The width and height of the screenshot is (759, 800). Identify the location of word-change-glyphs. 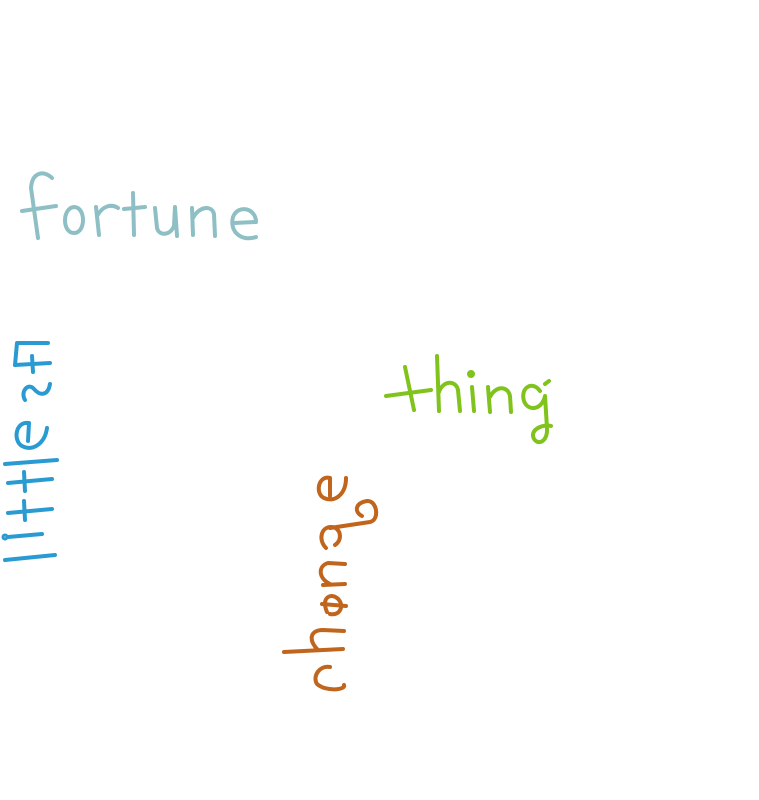
(330, 583).